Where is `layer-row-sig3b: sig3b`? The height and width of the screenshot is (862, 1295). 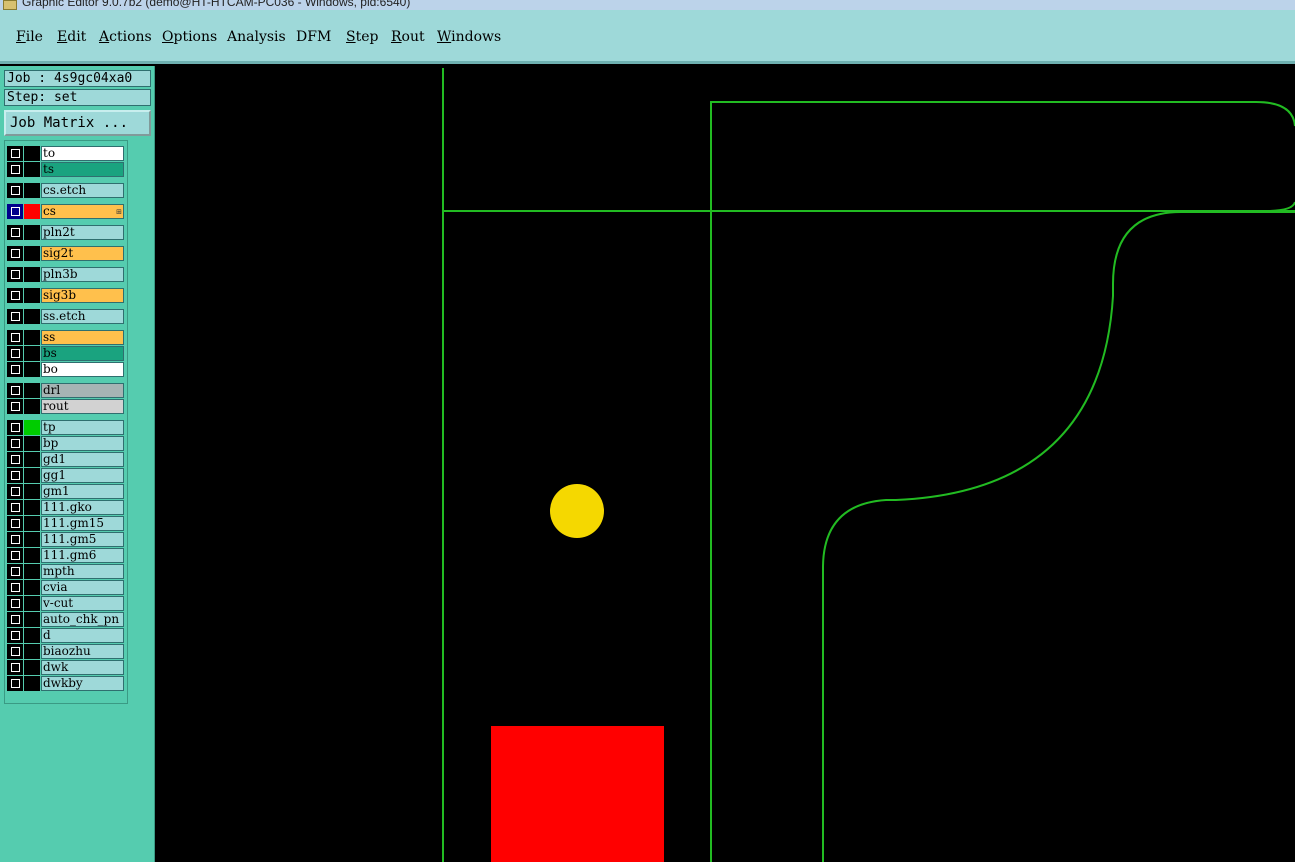 layer-row-sig3b: sig3b is located at coordinates (67, 295).